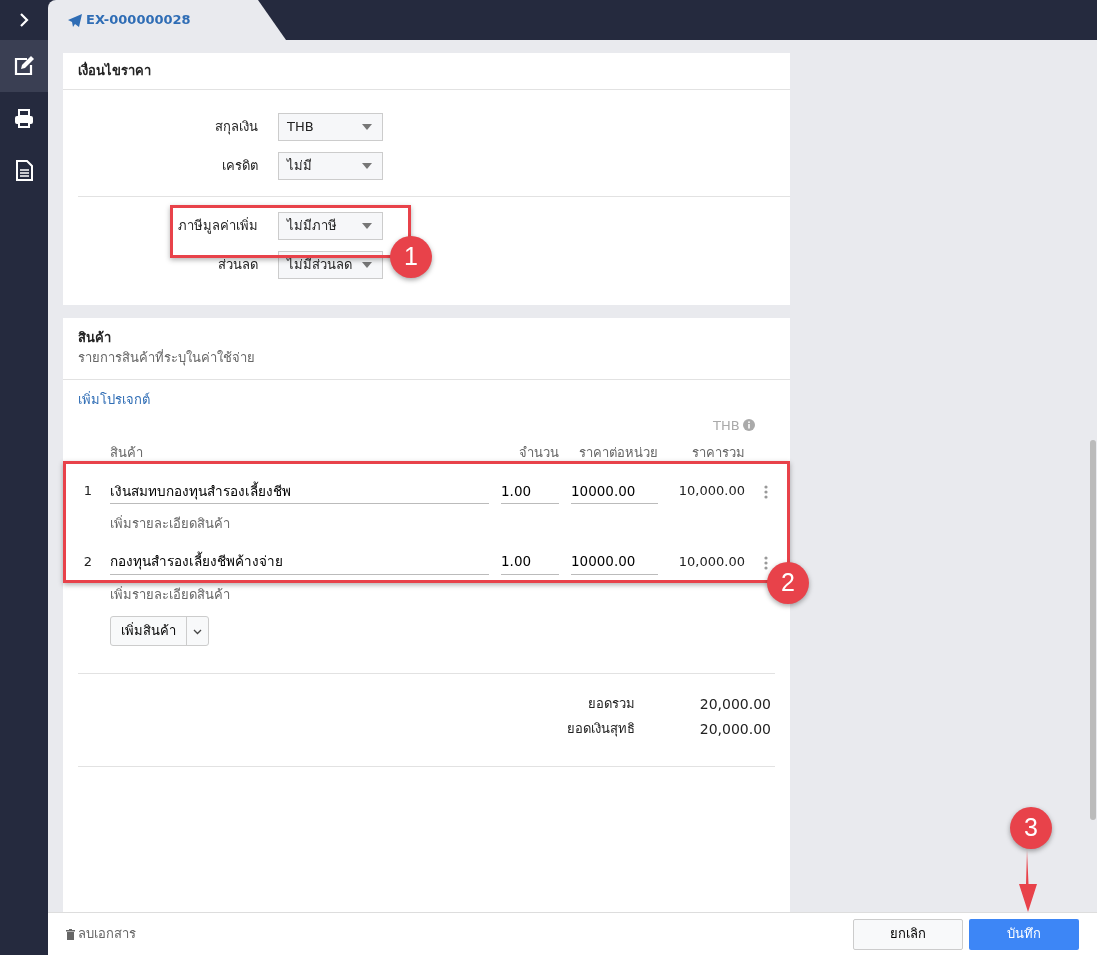  I want to click on row-number: 1, so click(88, 491).